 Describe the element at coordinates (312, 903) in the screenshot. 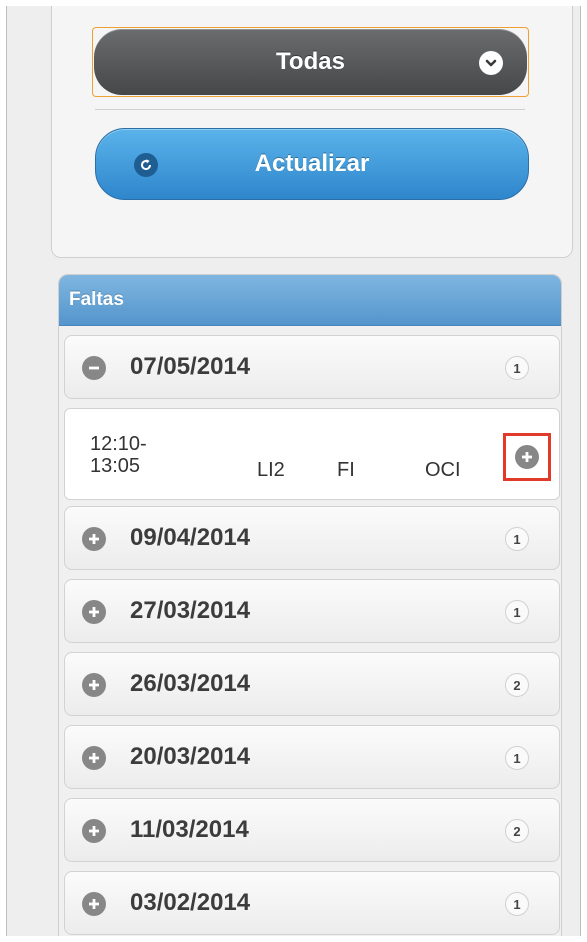

I see `absence-group: 03/02/2014 1` at that location.